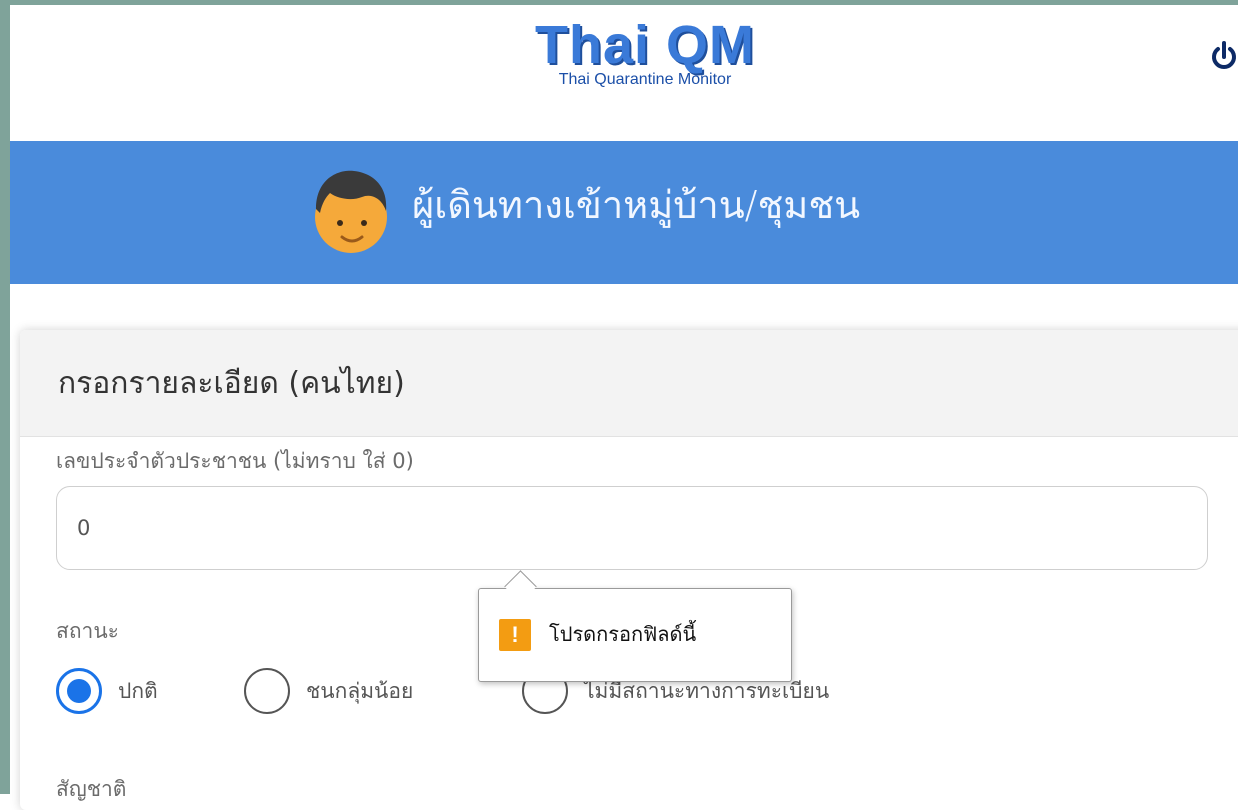 The image size is (1238, 810). Describe the element at coordinates (623, 635) in the screenshot. I see `validation-message: โปรดกรอกฟิลด์นี้` at that location.